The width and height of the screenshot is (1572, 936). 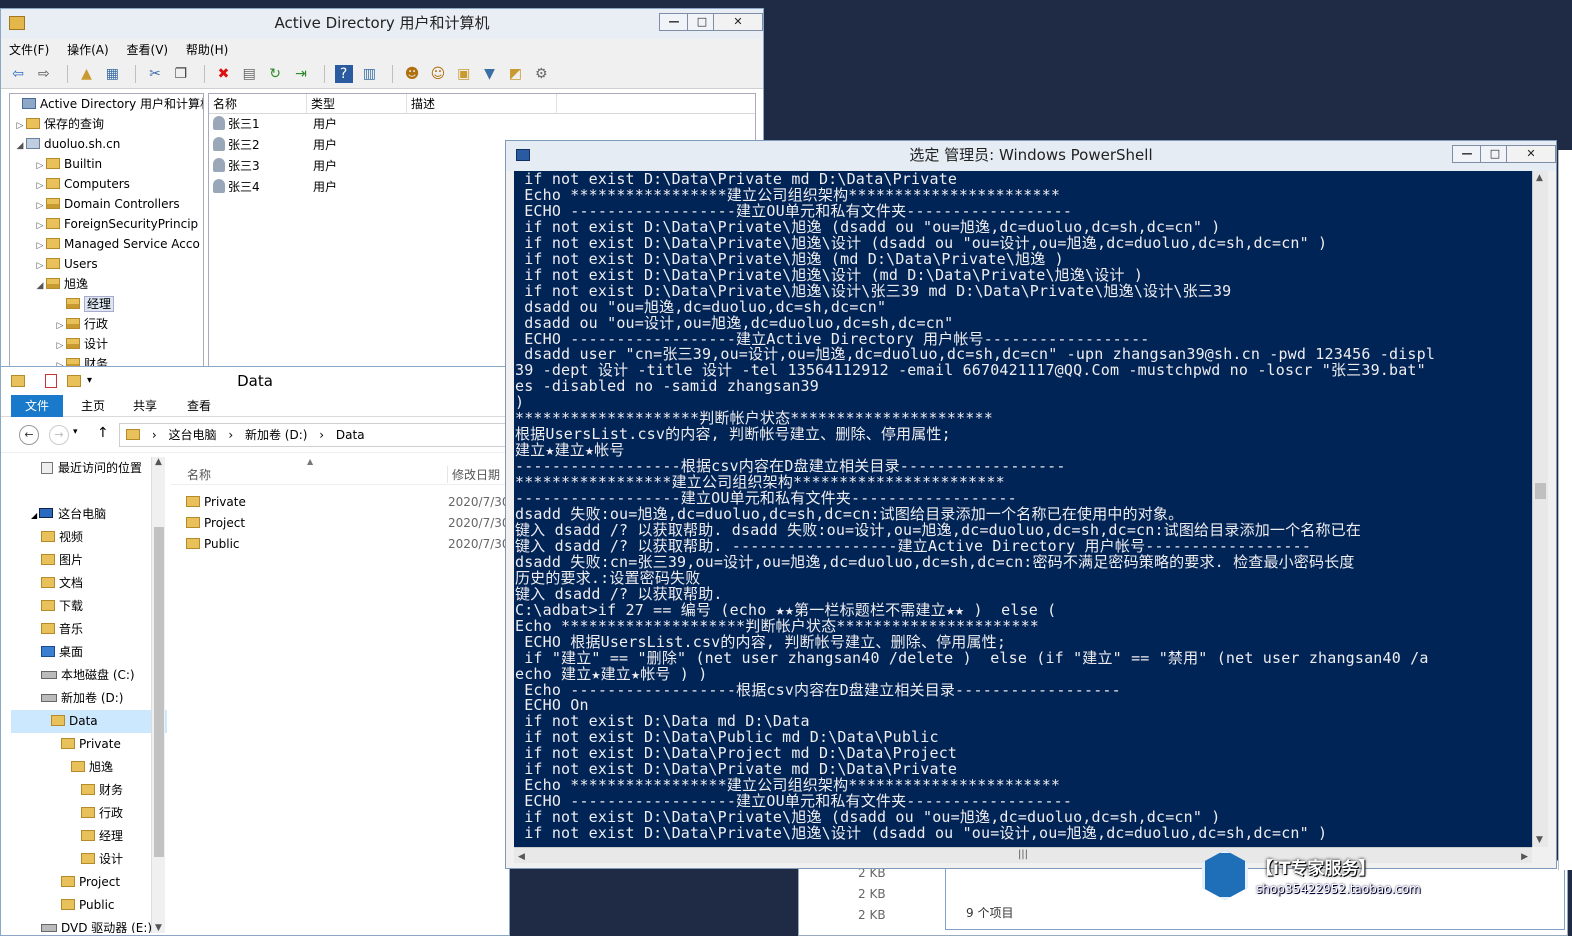 I want to click on tab-share: 共享, so click(x=145, y=406).